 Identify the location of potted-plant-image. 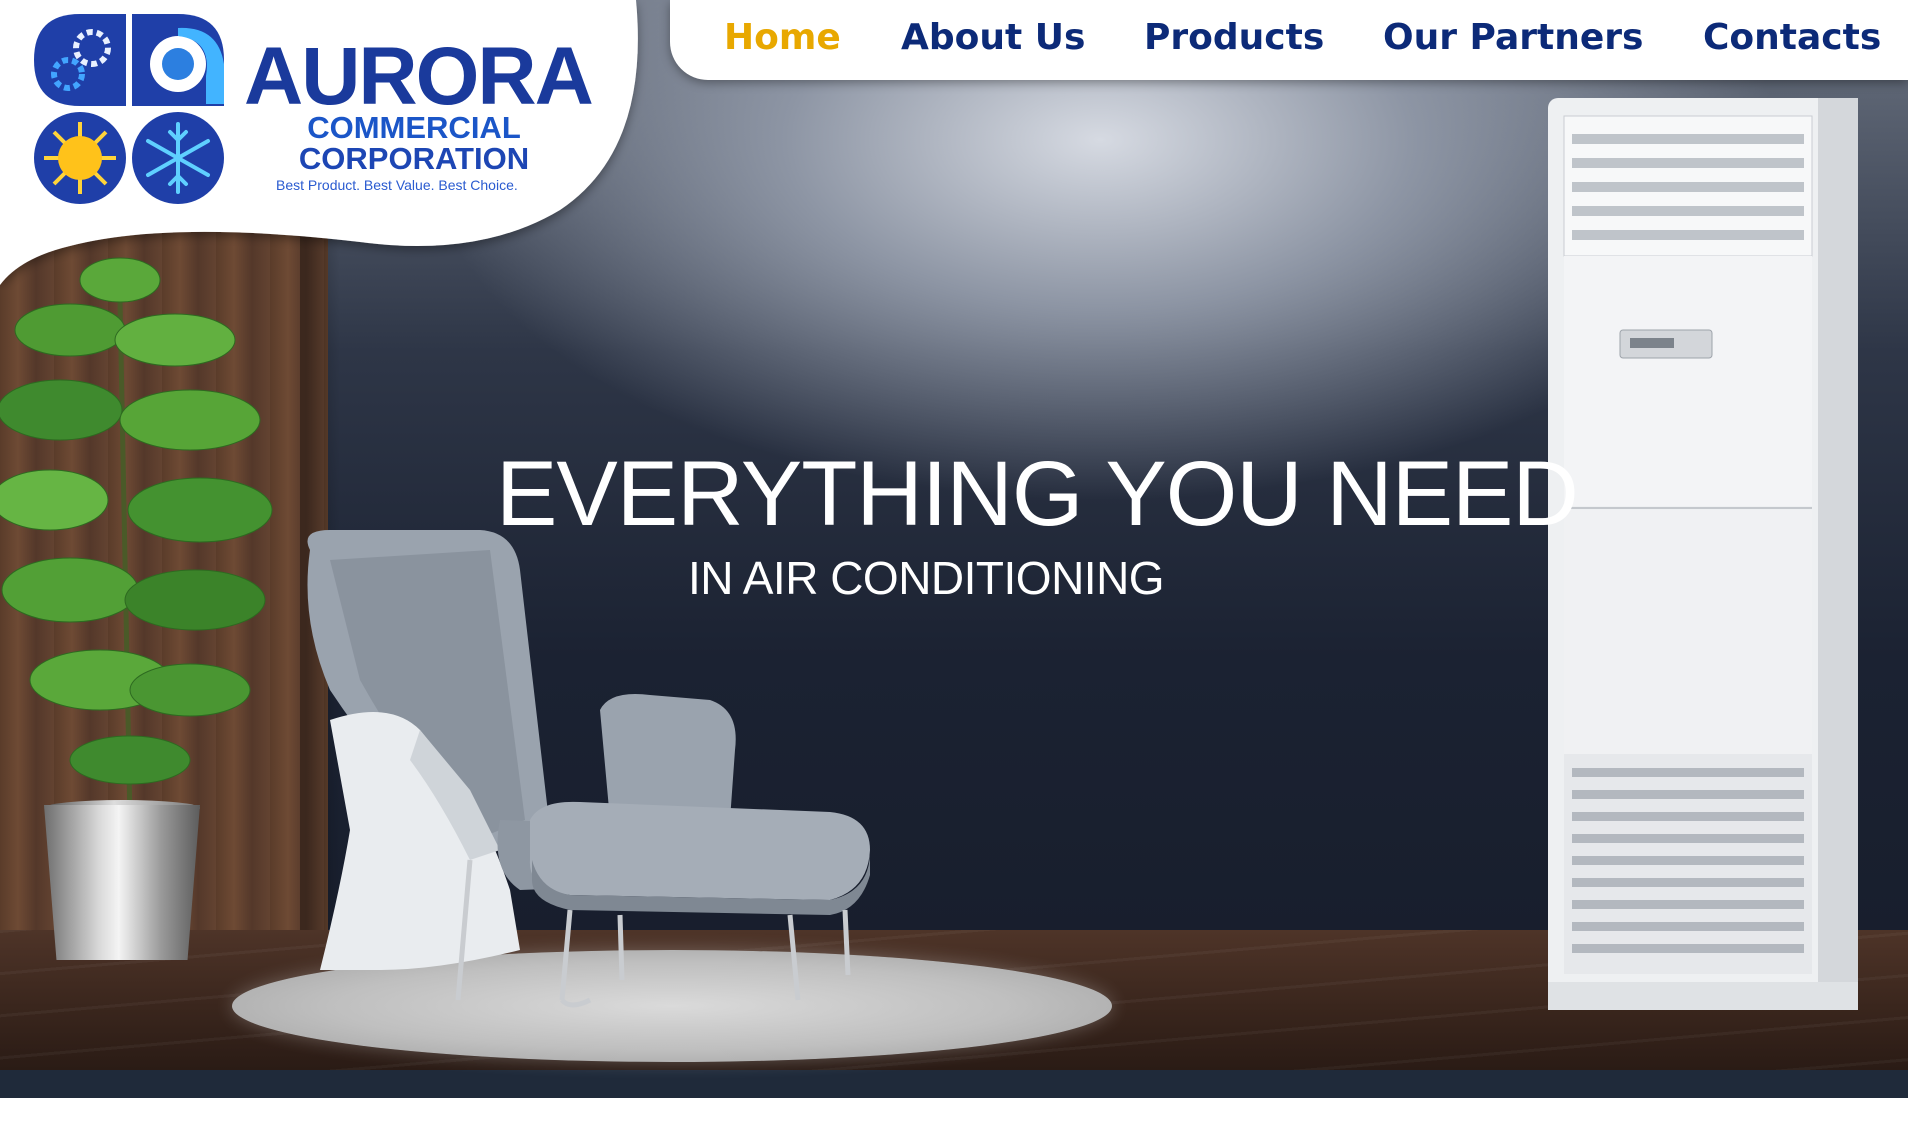
(136, 538).